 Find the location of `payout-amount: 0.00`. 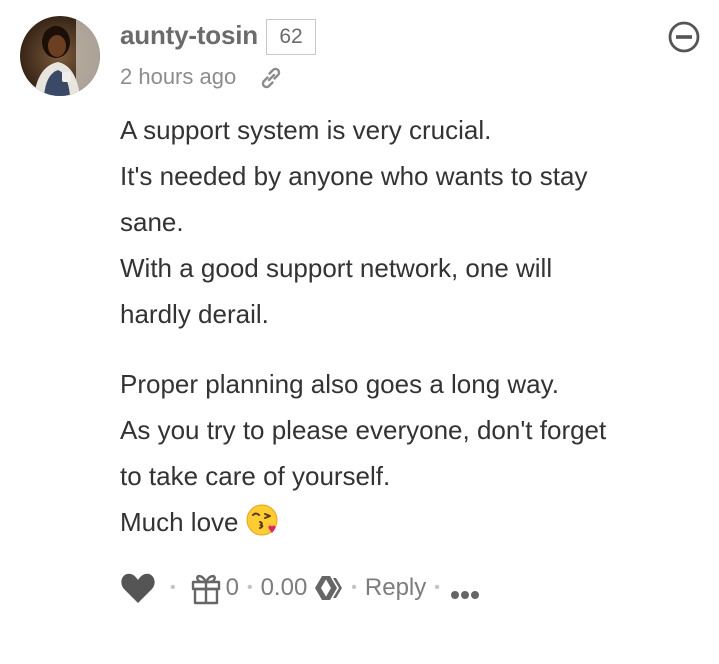

payout-amount: 0.00 is located at coordinates (284, 588).